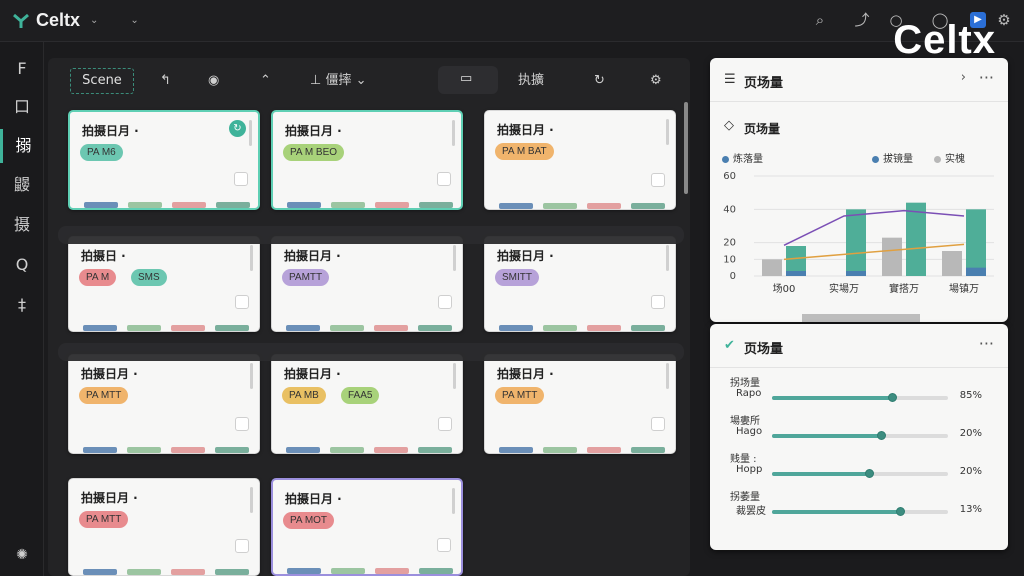 The height and width of the screenshot is (576, 1024). I want to click on bar-chart: 0 10 20 40 60 场00 实場万 實搭万 場镇万, so click(858, 233).